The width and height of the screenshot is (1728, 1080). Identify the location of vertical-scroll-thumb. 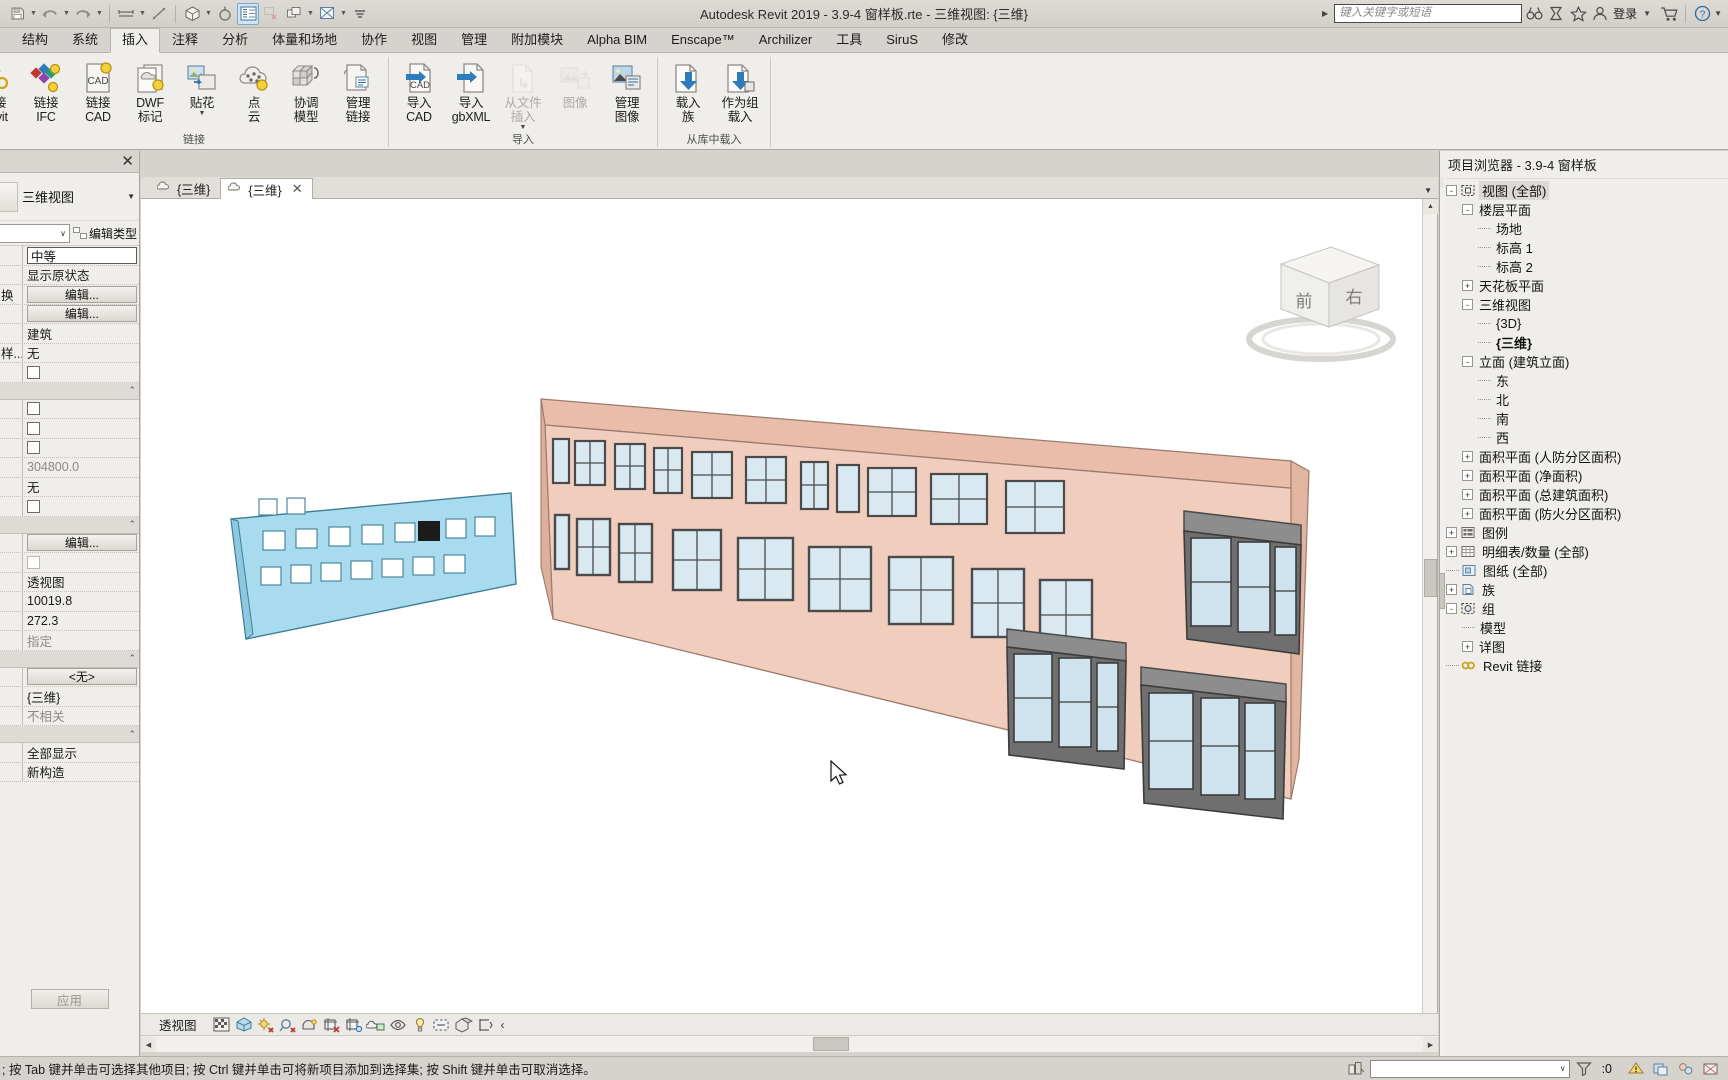
(1430, 578).